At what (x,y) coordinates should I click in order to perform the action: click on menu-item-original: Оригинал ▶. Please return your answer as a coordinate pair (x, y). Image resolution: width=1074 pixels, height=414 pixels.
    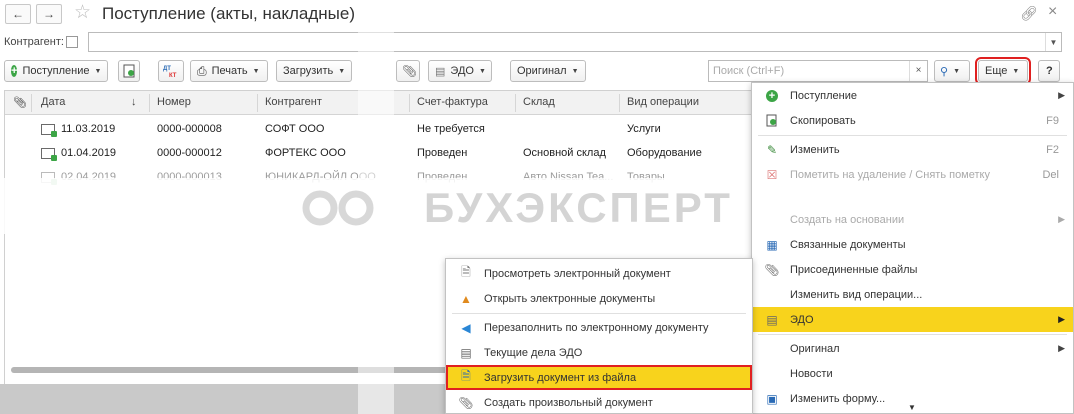
    Looking at the image, I should click on (912, 348).